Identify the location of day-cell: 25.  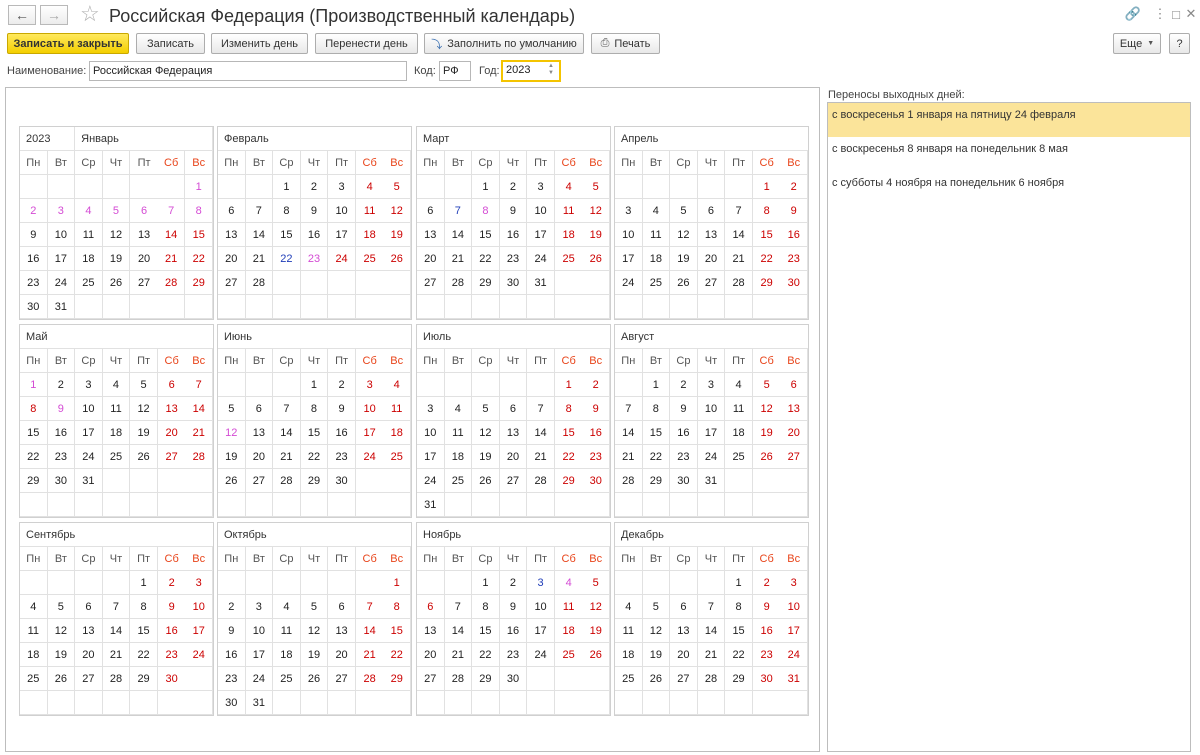
(656, 283).